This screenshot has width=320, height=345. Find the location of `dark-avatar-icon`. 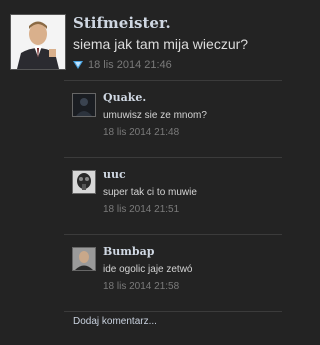

dark-avatar-icon is located at coordinates (84, 105).